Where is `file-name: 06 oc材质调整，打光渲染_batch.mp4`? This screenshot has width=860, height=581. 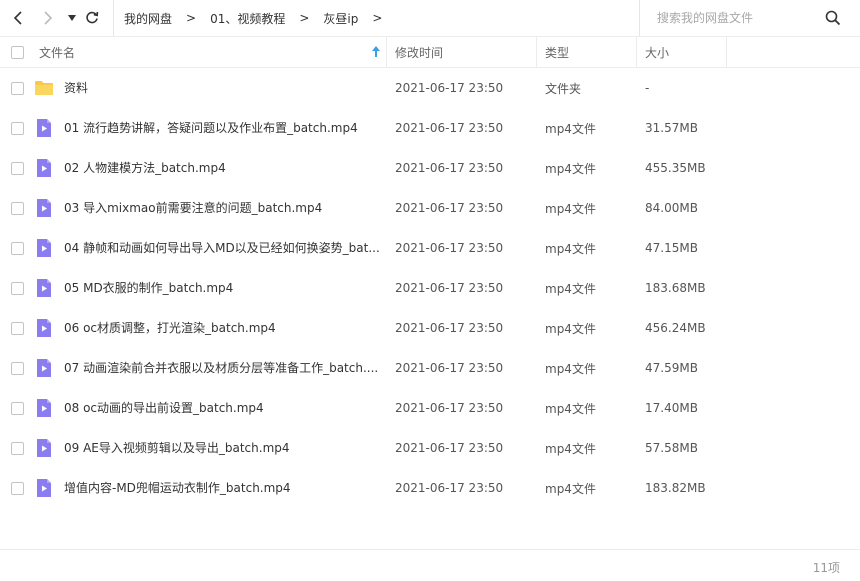
file-name: 06 oc材质调整，打光渲染_batch.mp4 is located at coordinates (170, 328).